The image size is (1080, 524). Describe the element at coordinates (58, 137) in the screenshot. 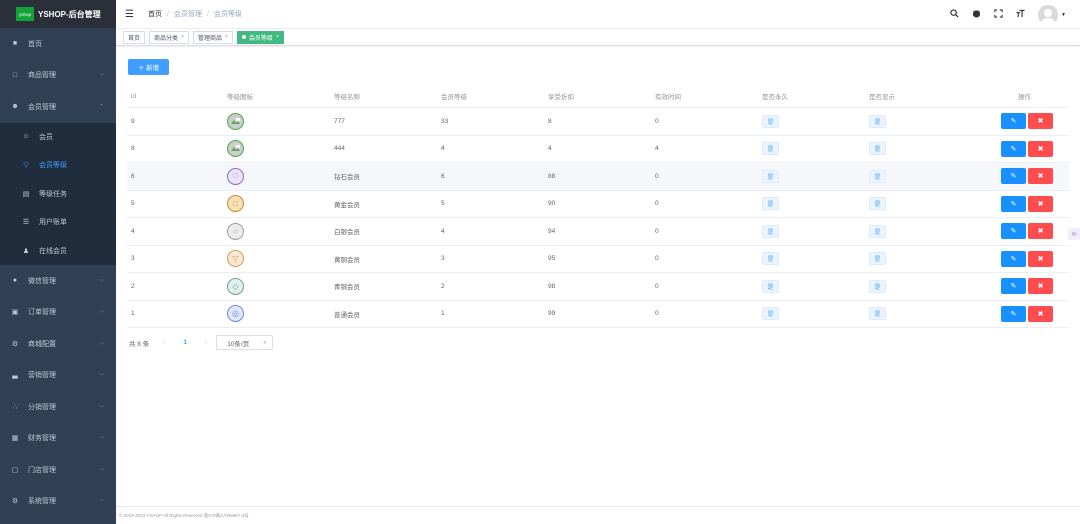

I see `submenu-item-1: ☺ 会员` at that location.